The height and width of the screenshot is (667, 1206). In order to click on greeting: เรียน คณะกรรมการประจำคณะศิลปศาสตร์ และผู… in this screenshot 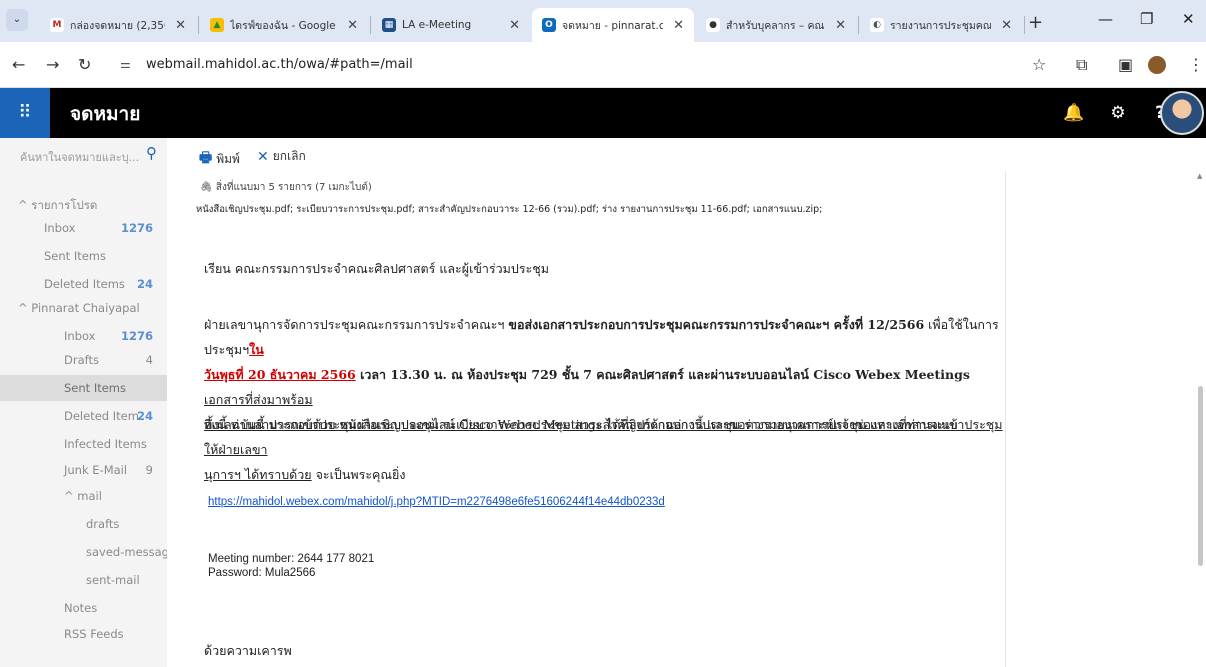, I will do `click(376, 268)`.